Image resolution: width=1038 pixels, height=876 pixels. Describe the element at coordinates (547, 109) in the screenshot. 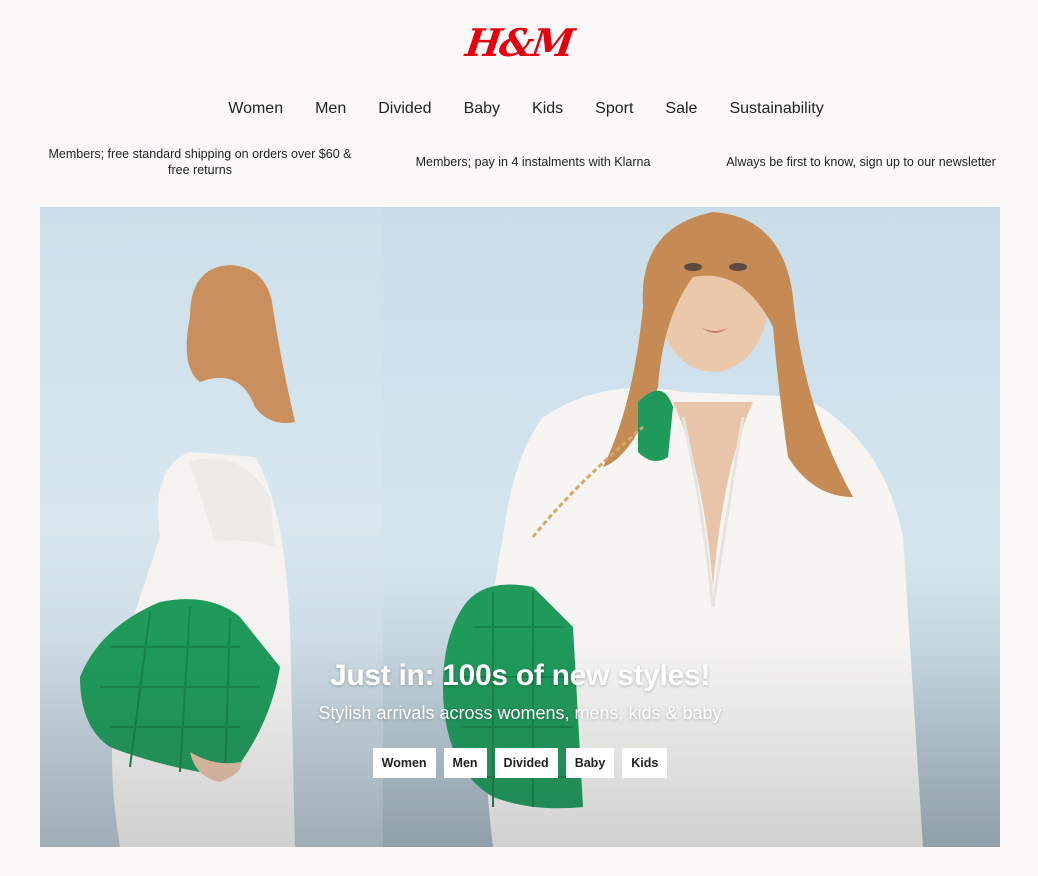

I see `nav-item-kids: Kids` at that location.